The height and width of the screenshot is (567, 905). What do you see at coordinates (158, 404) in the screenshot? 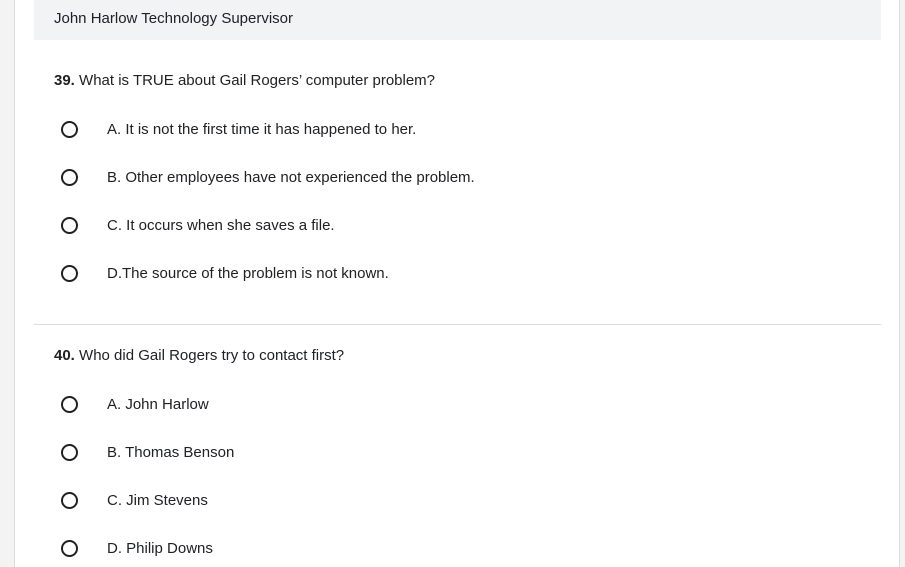
I see `option-label: A. John Harlow` at bounding box center [158, 404].